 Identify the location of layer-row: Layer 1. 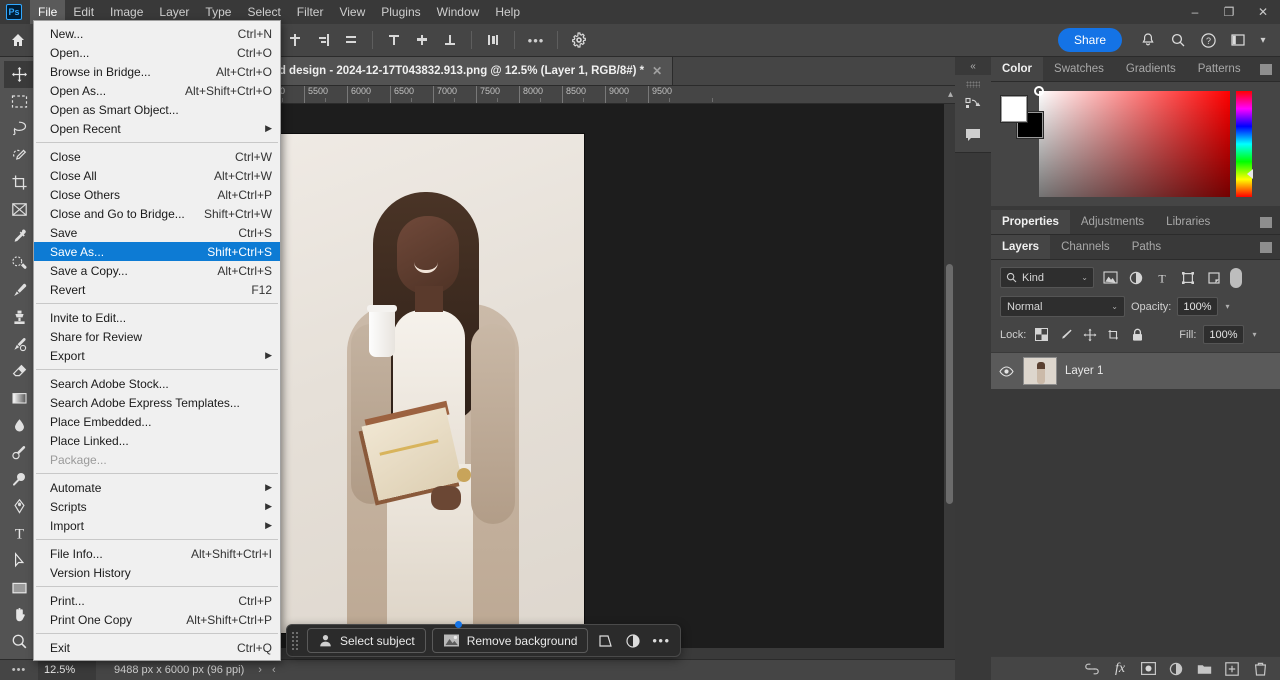
(1135, 371).